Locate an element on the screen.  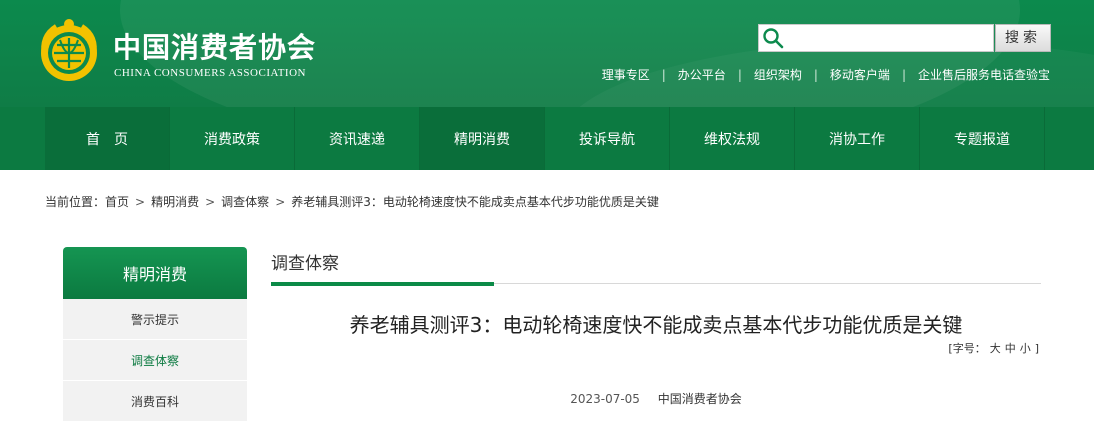
toplink-council: 理事专区 is located at coordinates (626, 74).